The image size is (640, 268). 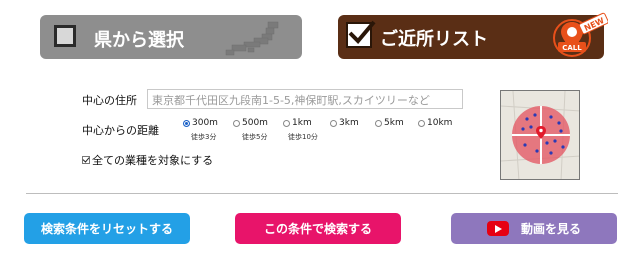 What do you see at coordinates (497, 228) in the screenshot?
I see `youtube-play-icon` at bounding box center [497, 228].